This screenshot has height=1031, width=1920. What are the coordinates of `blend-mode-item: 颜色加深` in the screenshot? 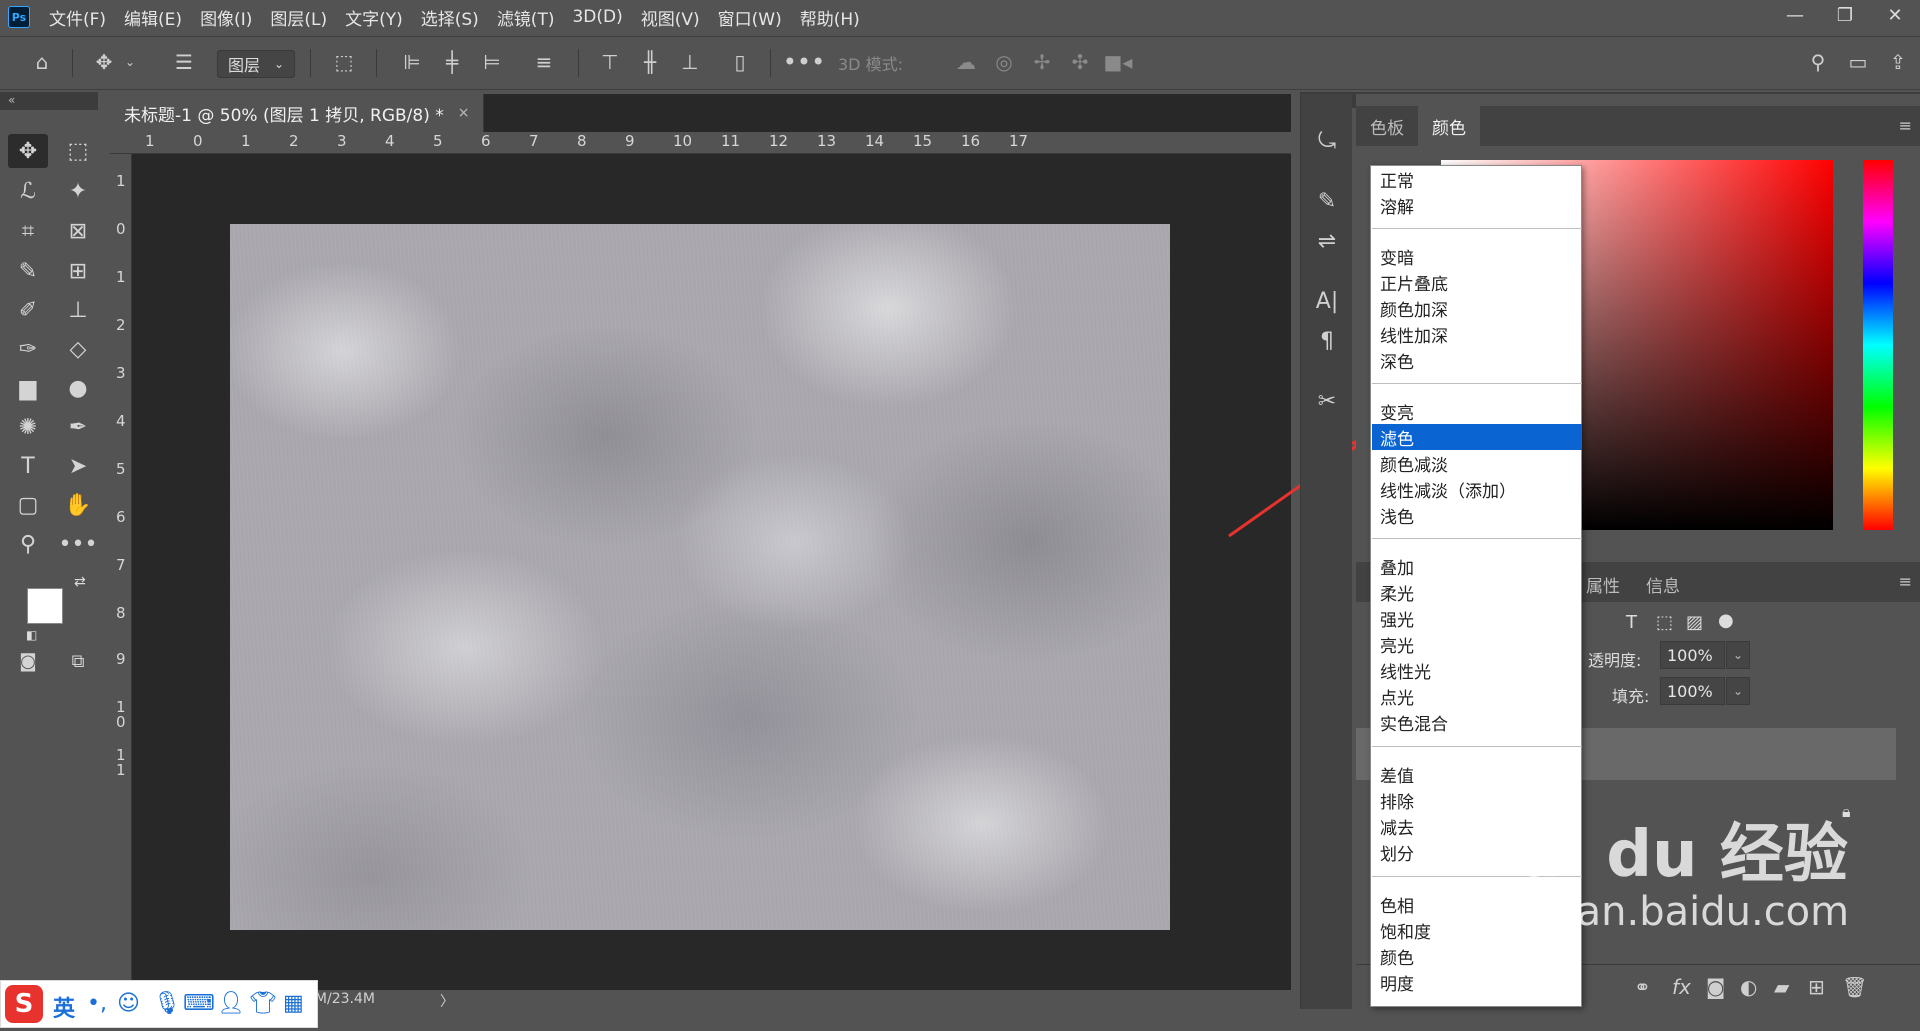 It's located at (1477, 308).